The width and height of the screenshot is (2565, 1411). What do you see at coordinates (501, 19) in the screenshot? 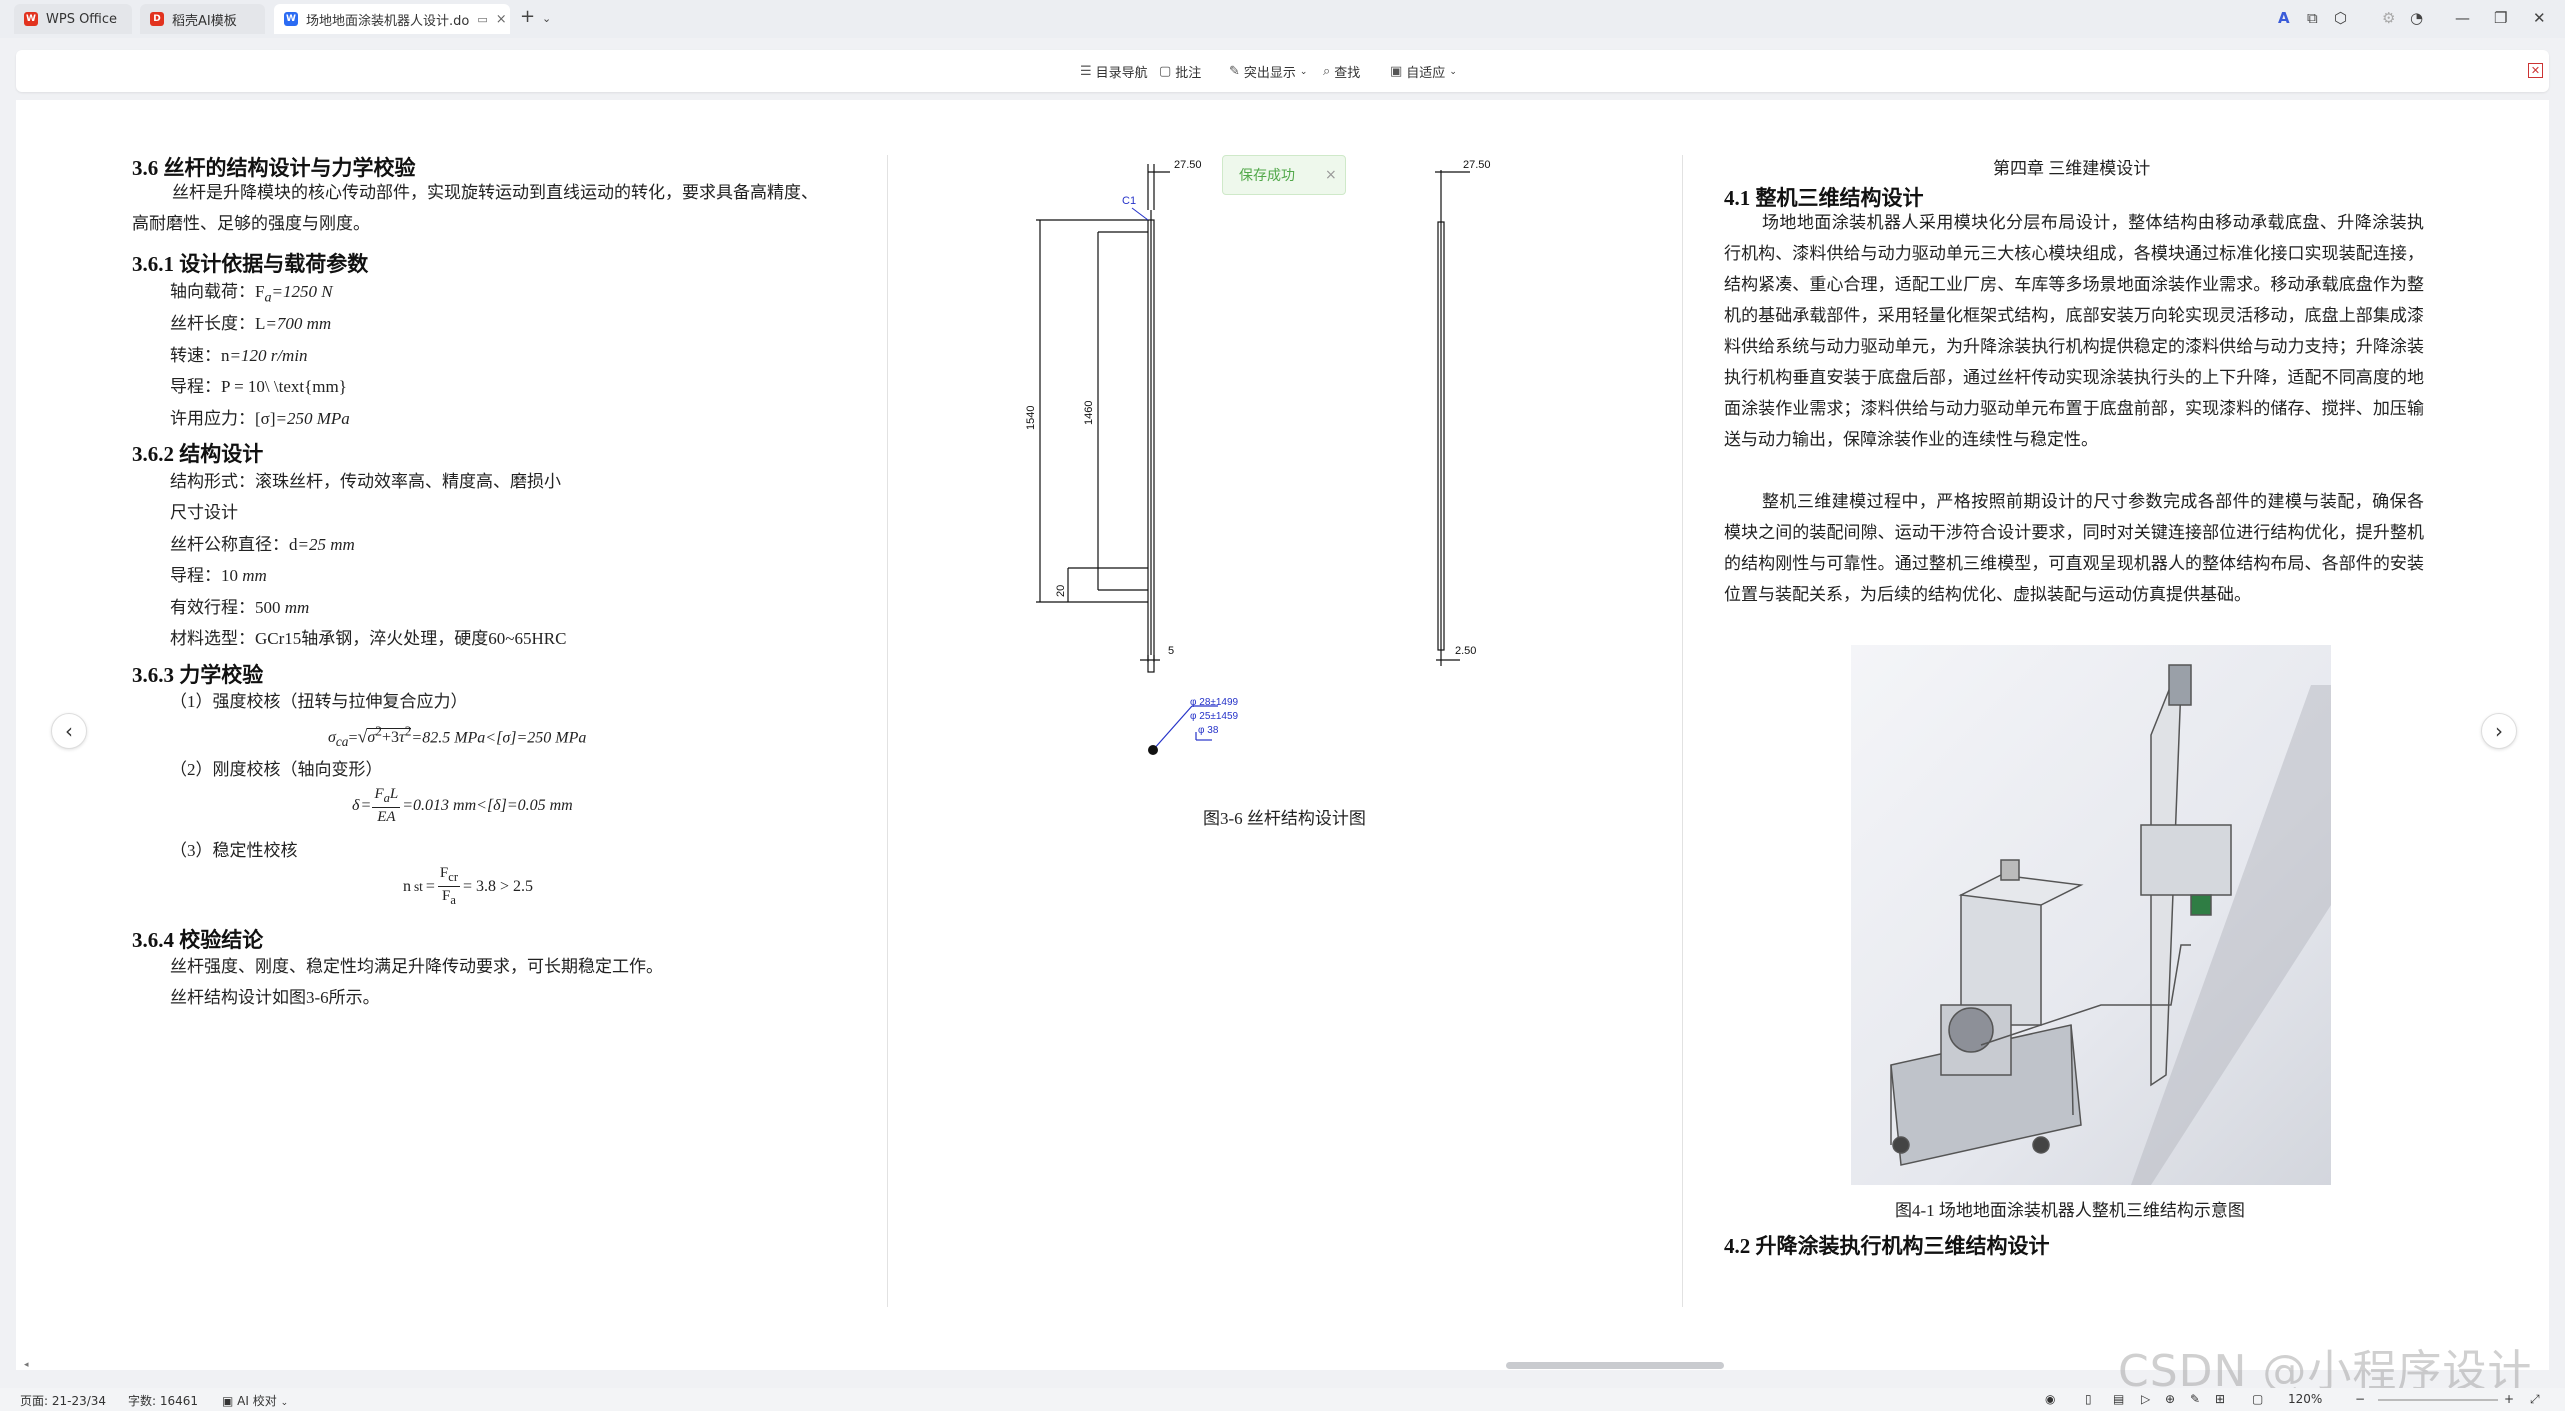
I see `close-icon: ×` at bounding box center [501, 19].